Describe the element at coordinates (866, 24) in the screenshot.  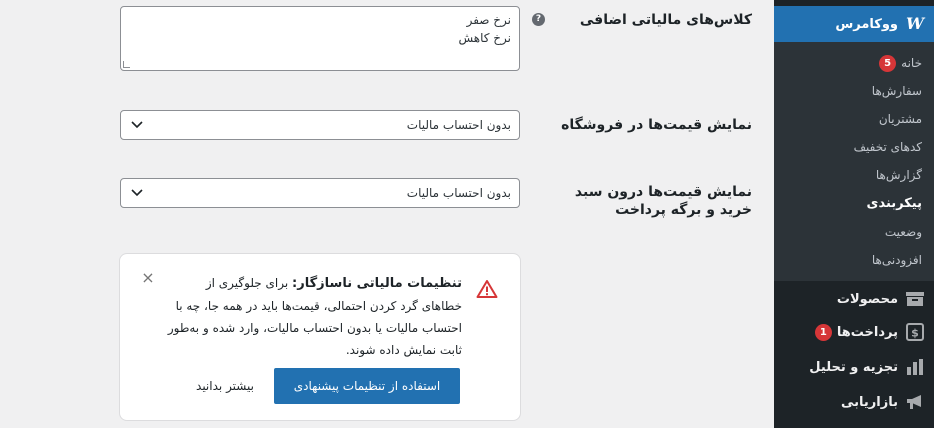
I see `sidebar-item-label: ووکامرس` at that location.